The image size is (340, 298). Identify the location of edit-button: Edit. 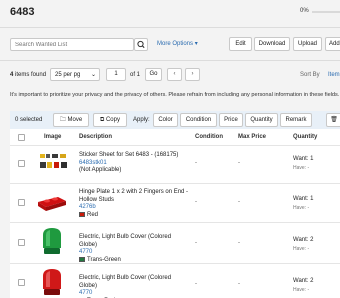
(240, 44).